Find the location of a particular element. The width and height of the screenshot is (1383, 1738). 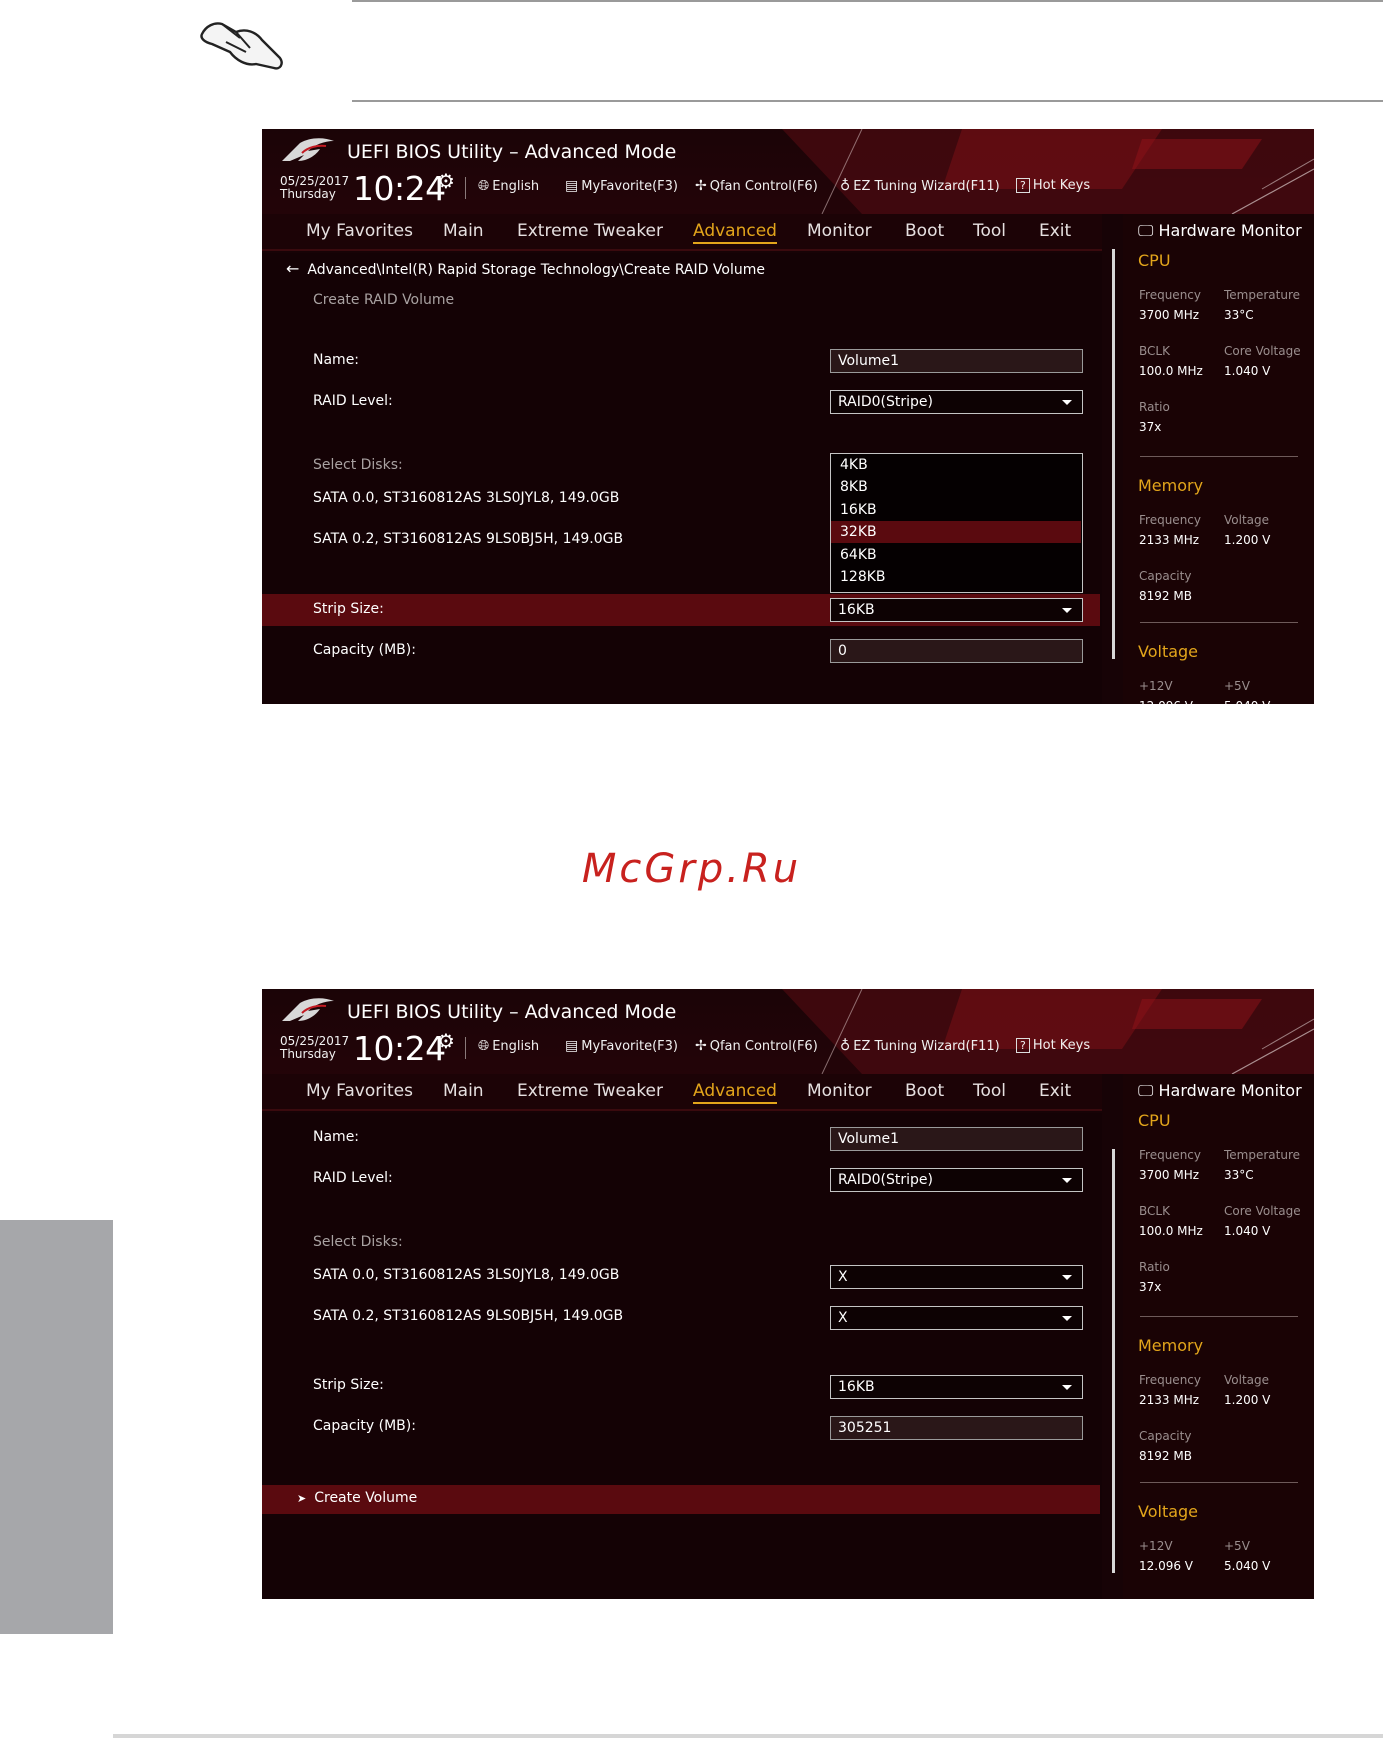

hw-divider is located at coordinates (1219, 1482).